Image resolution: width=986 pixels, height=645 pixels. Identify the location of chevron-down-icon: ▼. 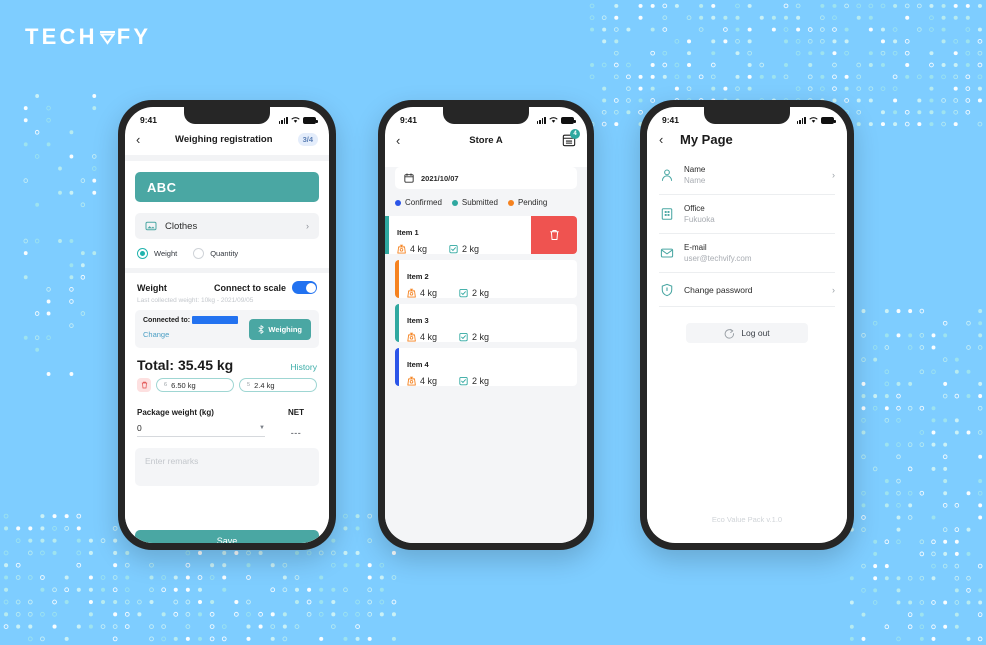
(262, 428).